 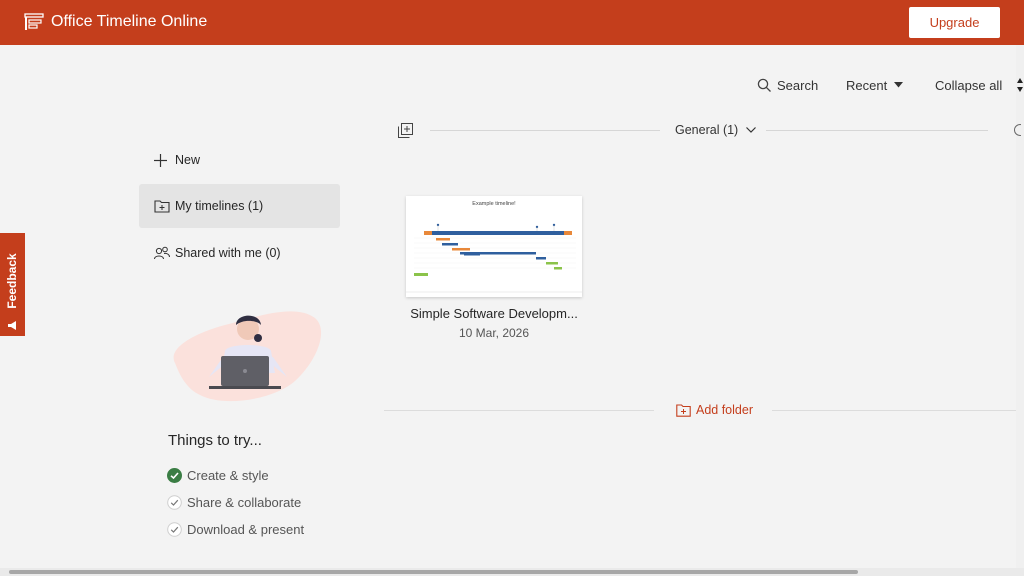 I want to click on folder-general-toggle: General (1), so click(x=716, y=130).